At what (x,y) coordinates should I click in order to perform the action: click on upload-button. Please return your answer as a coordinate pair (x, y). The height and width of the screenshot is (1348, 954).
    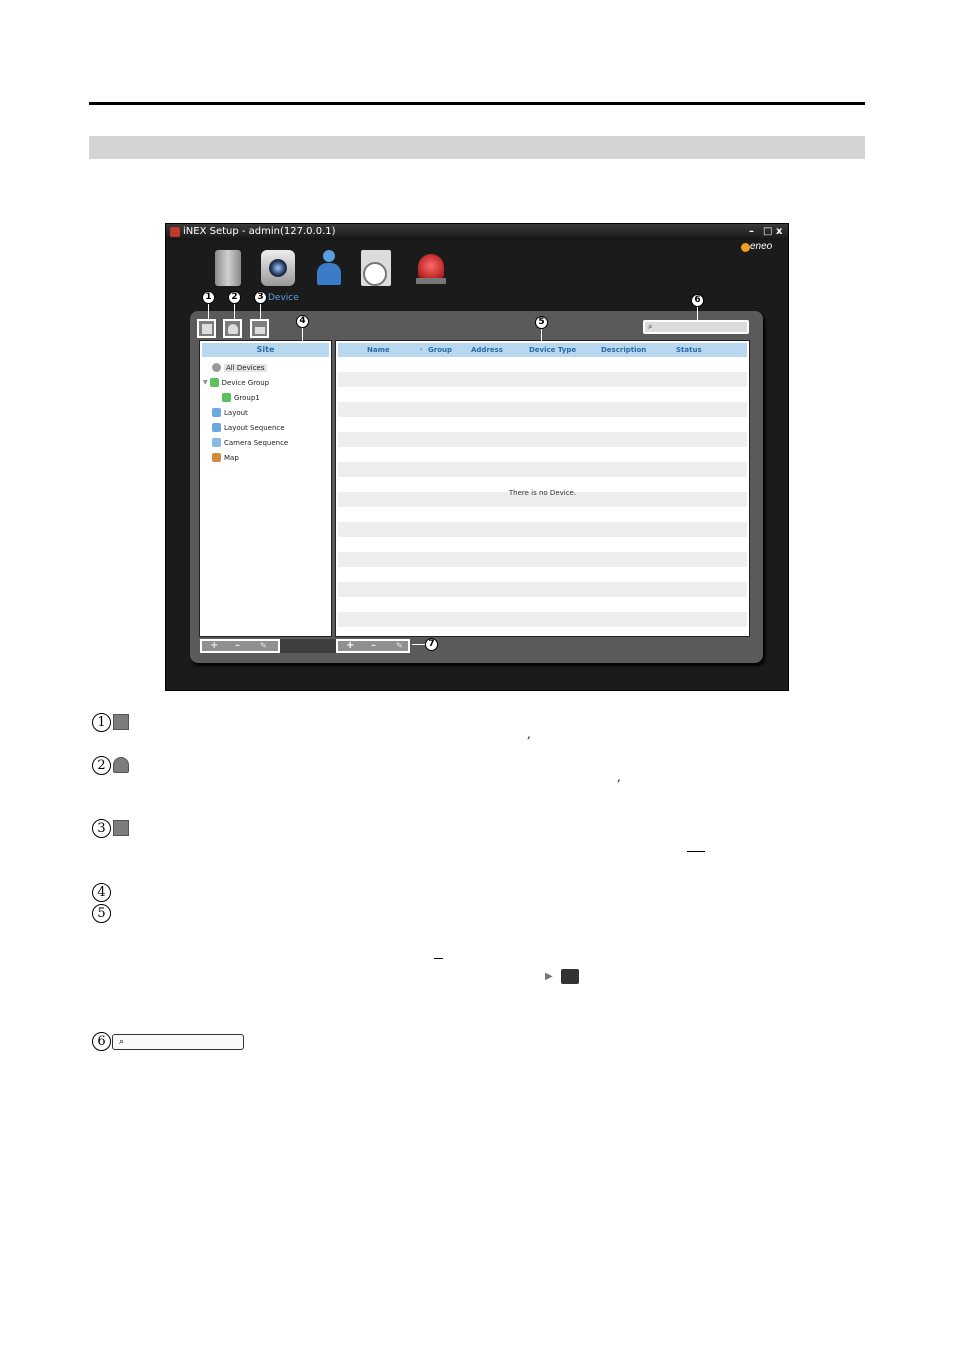
    Looking at the image, I should click on (206, 328).